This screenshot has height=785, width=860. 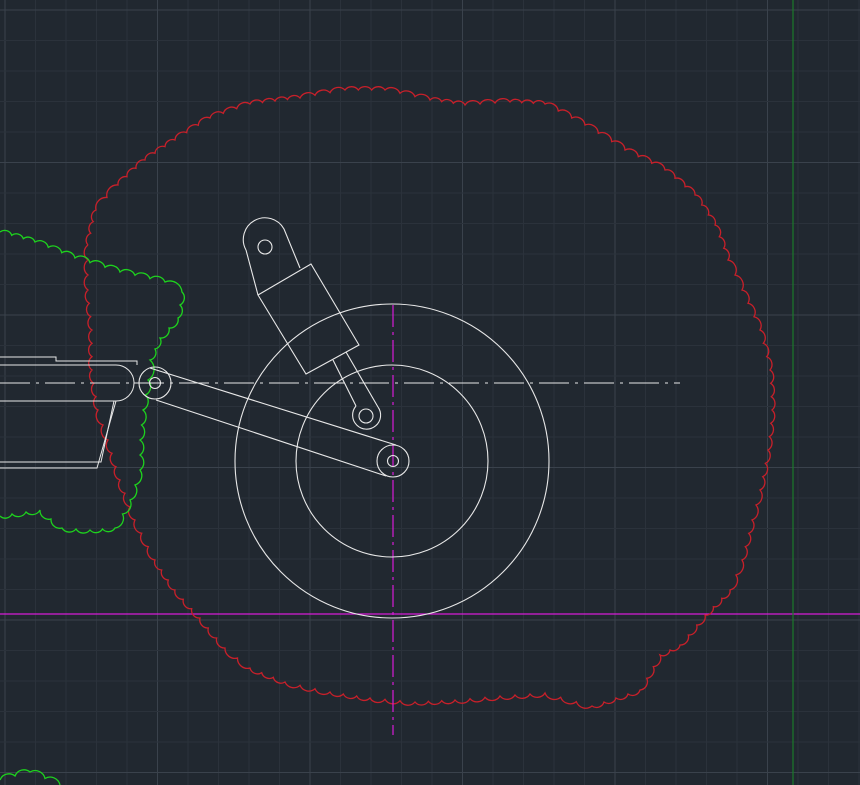 What do you see at coordinates (69, 412) in the screenshot?
I see `frame-rail` at bounding box center [69, 412].